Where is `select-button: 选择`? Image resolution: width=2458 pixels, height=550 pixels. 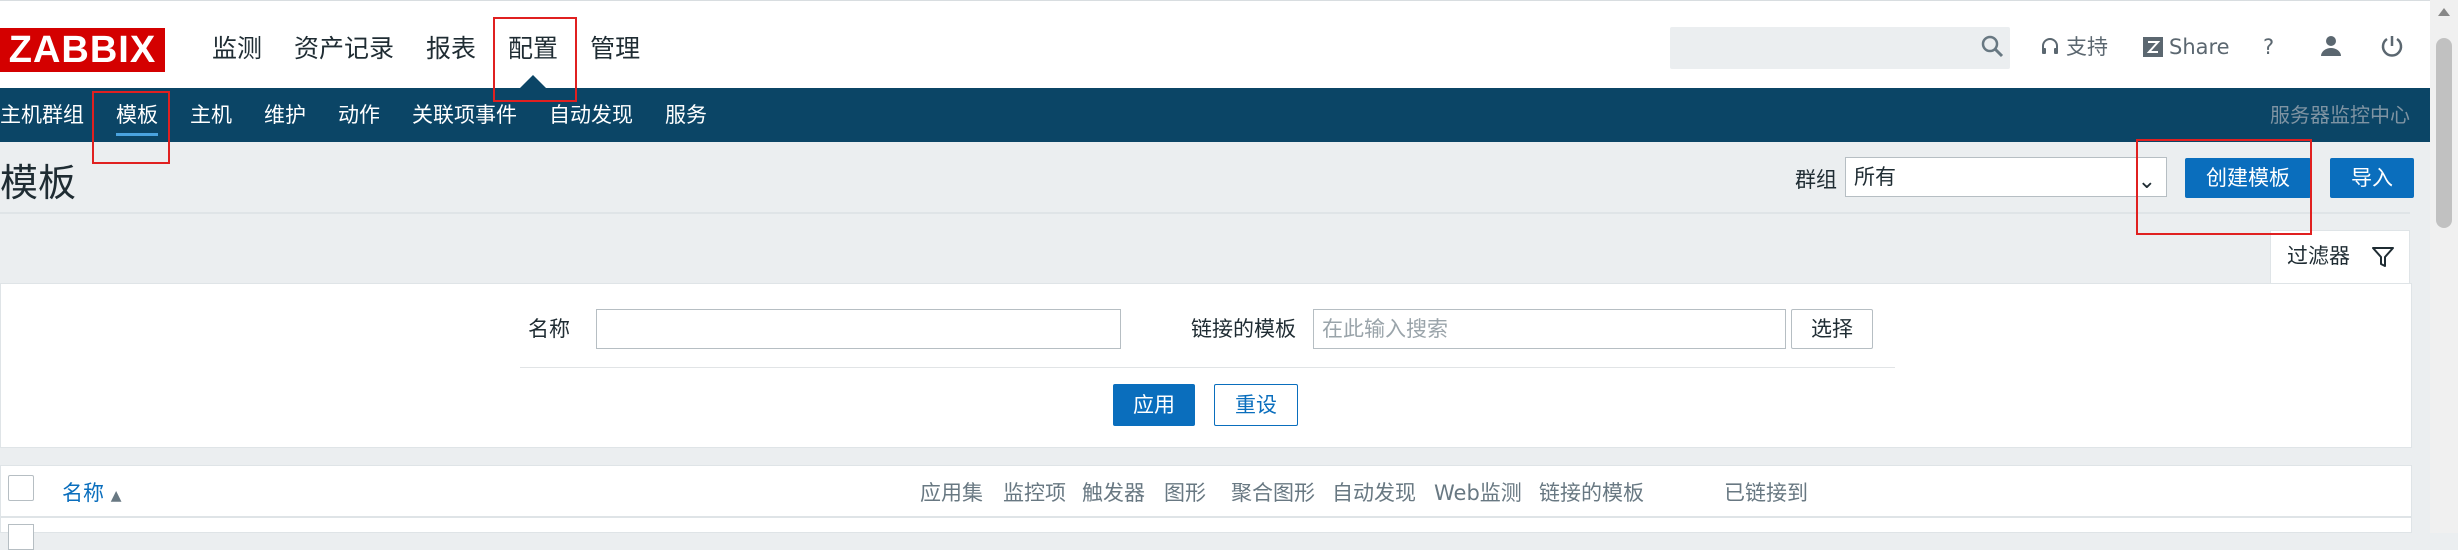
select-button: 选择 is located at coordinates (1832, 329).